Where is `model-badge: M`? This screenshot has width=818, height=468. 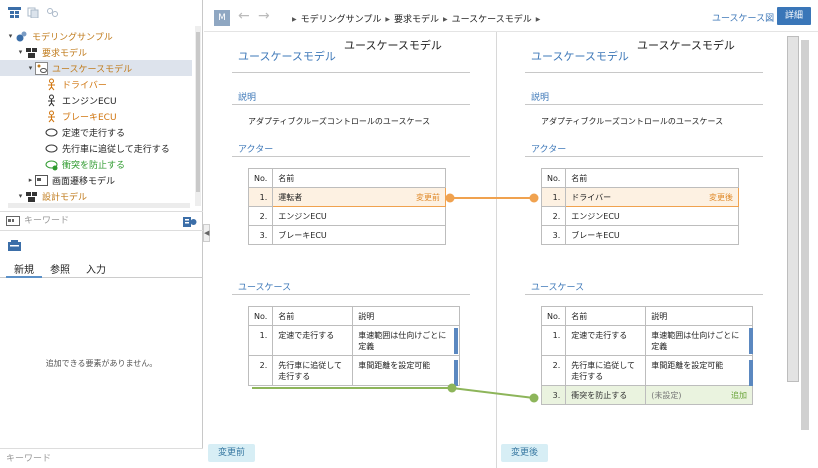
model-badge: M is located at coordinates (222, 18).